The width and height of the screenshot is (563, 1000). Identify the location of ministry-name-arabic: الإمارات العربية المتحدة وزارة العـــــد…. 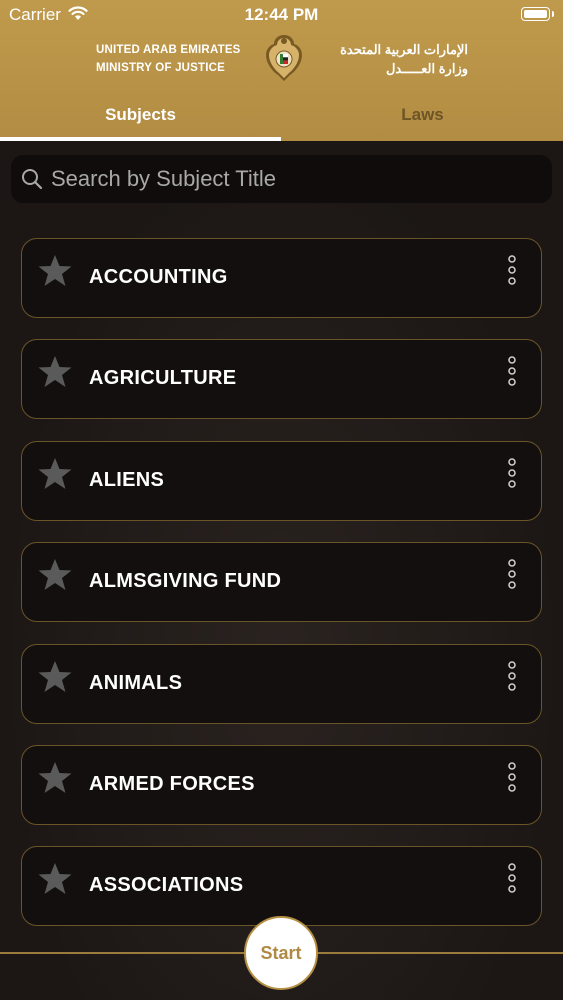
(404, 59).